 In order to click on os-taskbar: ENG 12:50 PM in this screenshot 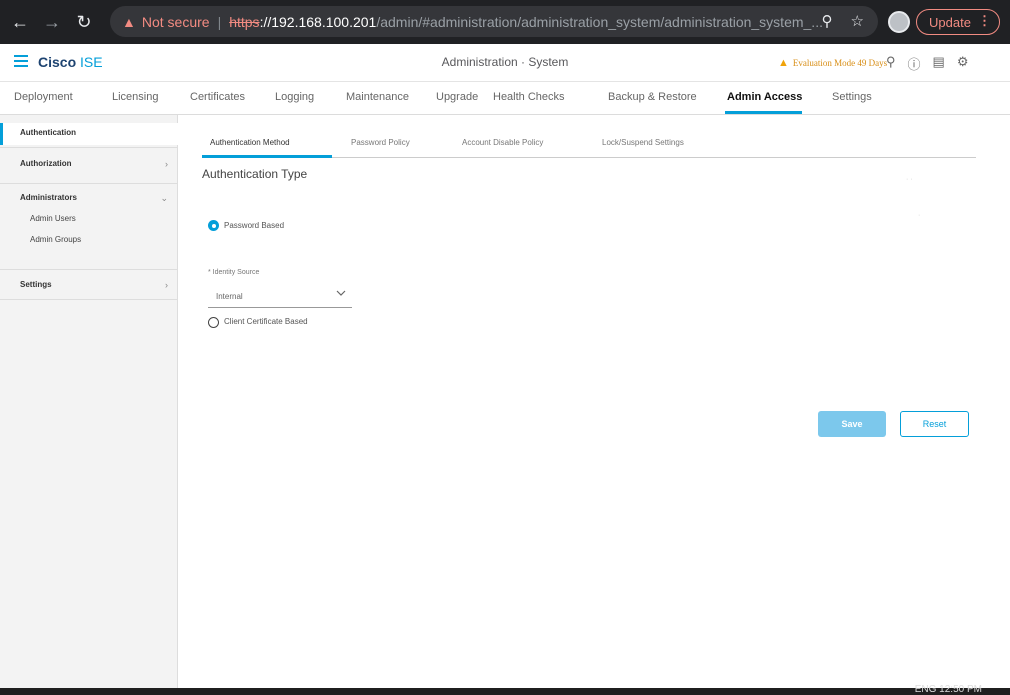, I will do `click(505, 689)`.